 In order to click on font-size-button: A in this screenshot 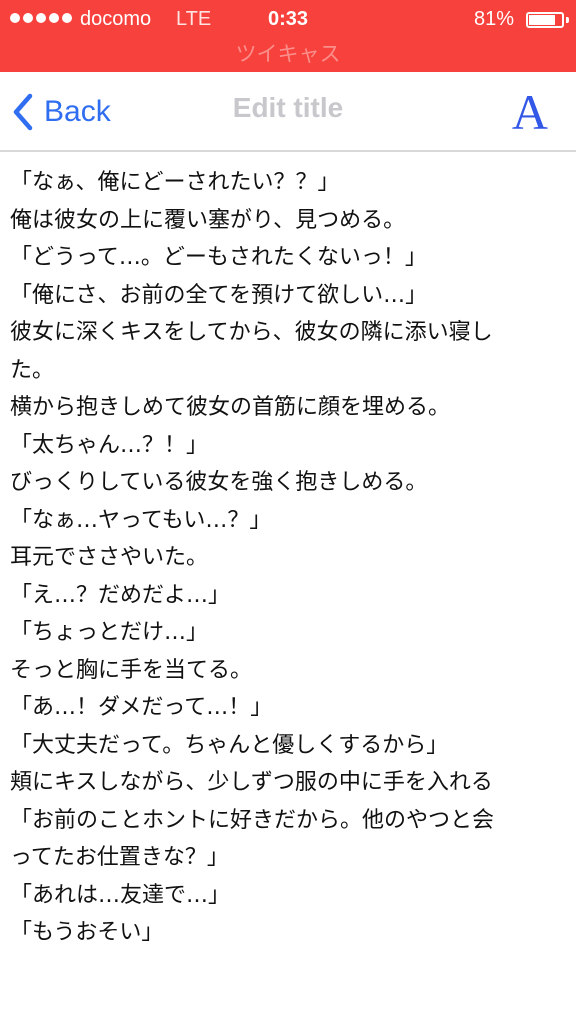, I will do `click(530, 112)`.